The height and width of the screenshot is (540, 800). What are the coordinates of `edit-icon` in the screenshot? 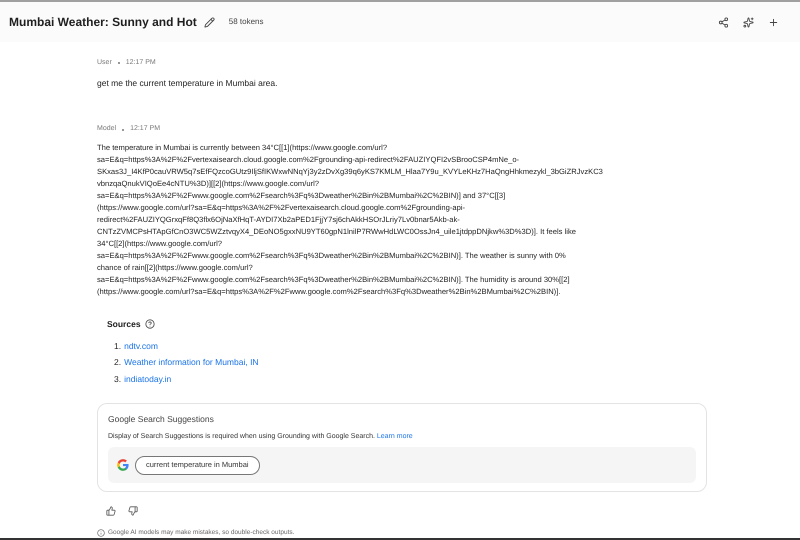 It's located at (209, 22).